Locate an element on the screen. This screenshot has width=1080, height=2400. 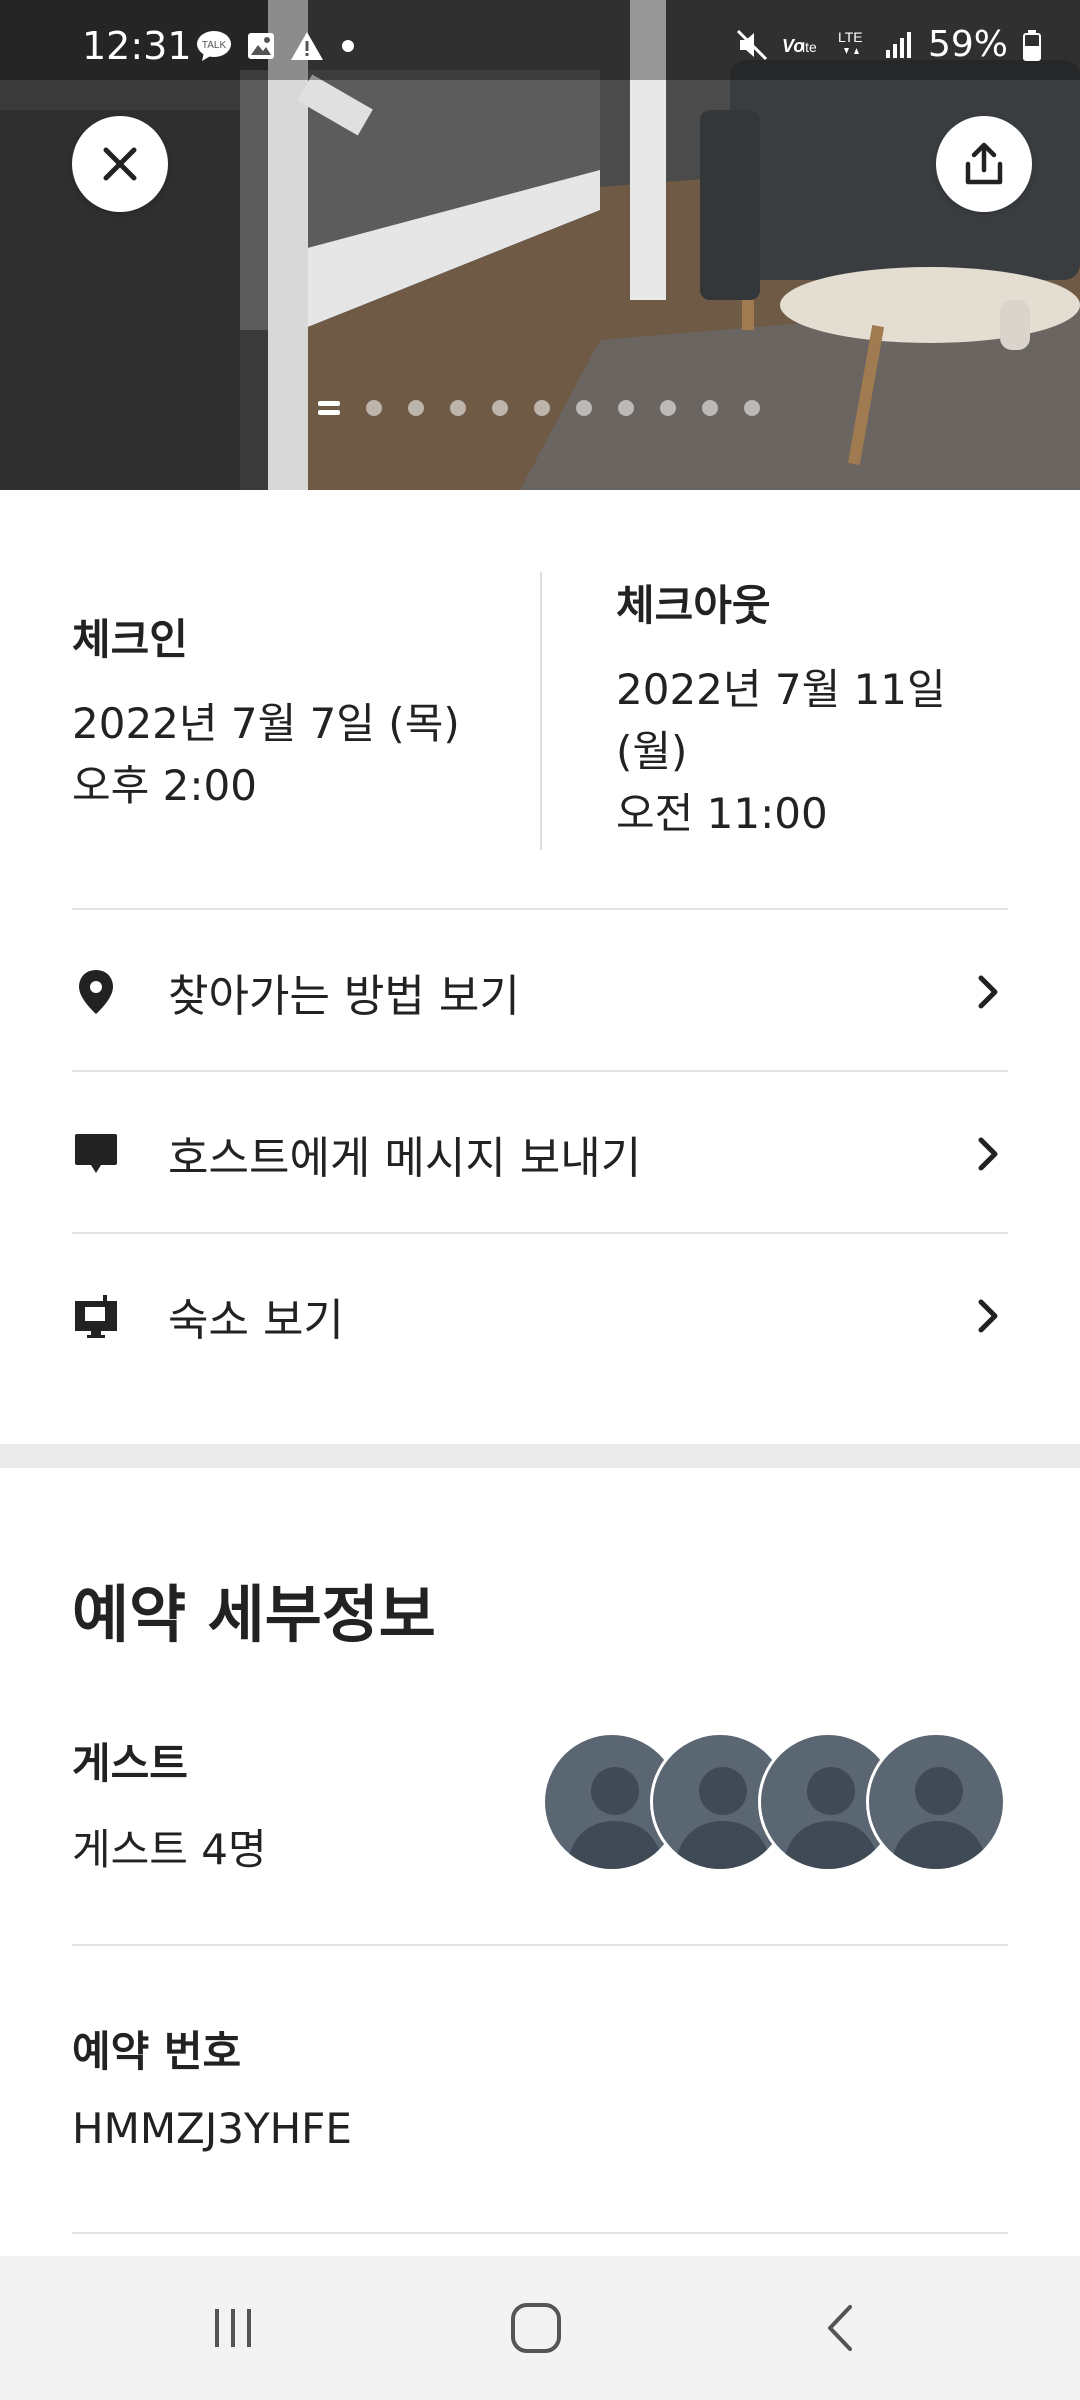
message-icon is located at coordinates (96, 1154).